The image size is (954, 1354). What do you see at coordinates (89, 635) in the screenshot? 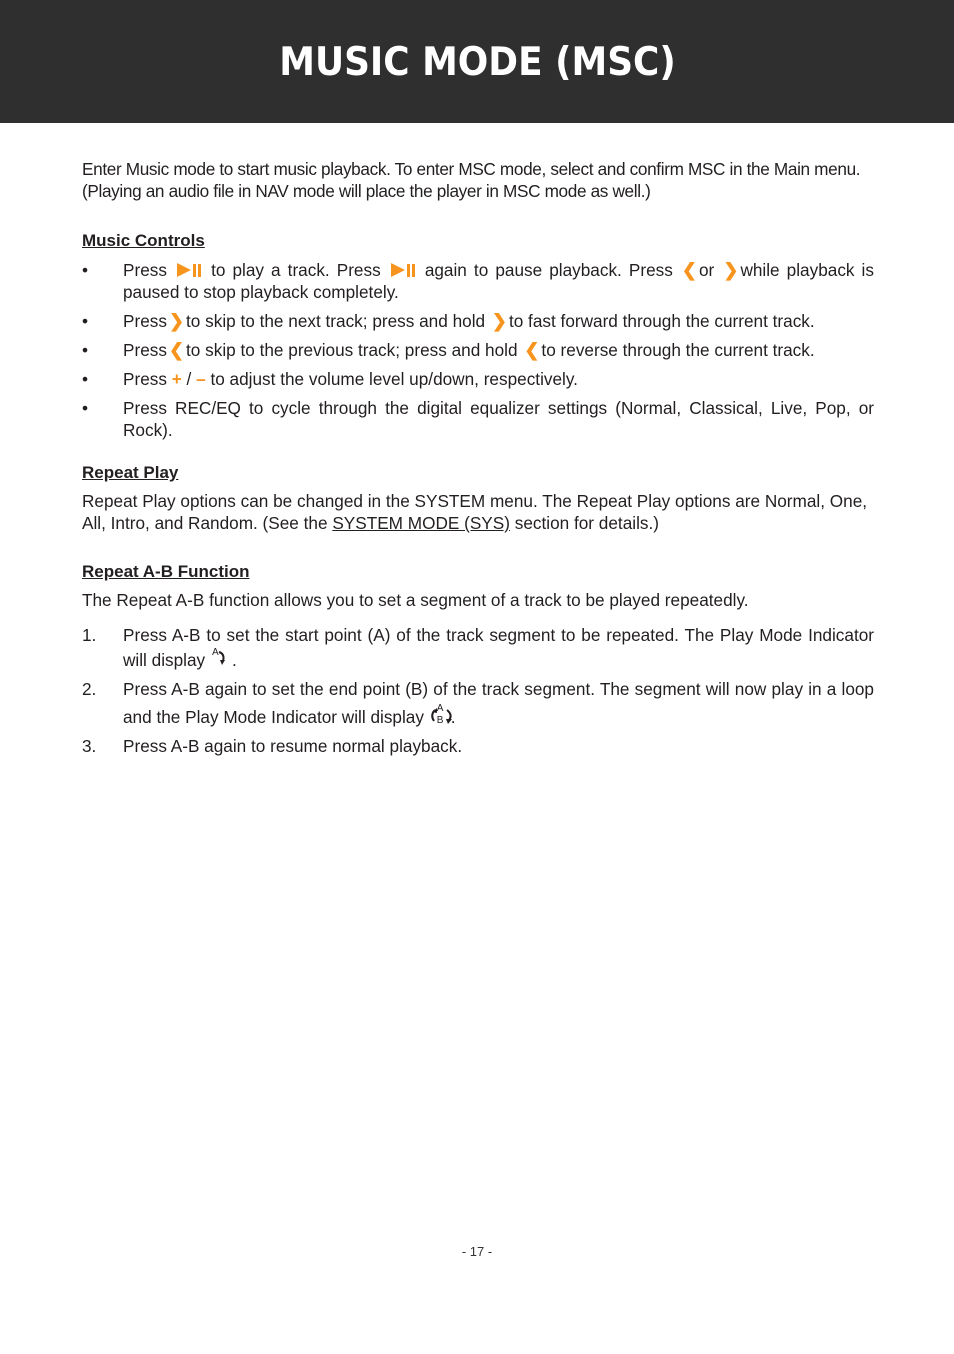
I see `step-number: 1.` at bounding box center [89, 635].